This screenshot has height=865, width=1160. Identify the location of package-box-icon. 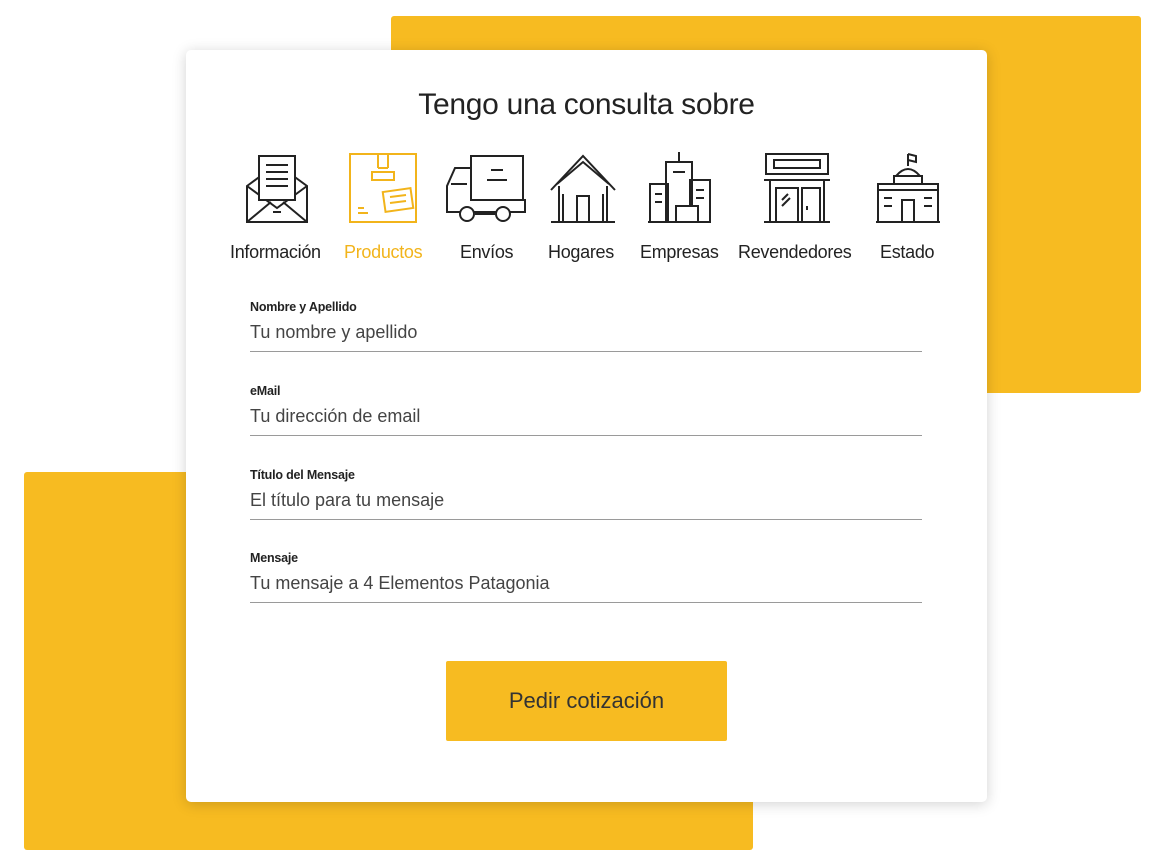
(383, 187).